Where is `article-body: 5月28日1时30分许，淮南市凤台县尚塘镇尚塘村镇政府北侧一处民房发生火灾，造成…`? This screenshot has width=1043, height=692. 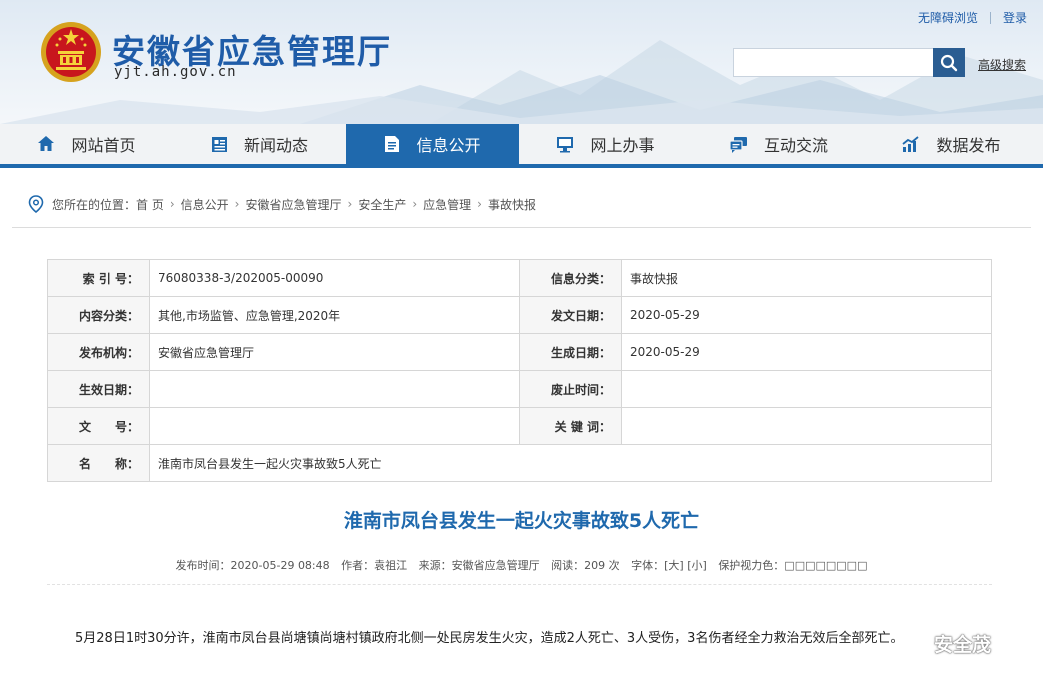
article-body: 5月28日1时30分许，淮南市凤台县尚塘镇尚塘村镇政府北侧一处民房发生火灾，造成… is located at coordinates (489, 638).